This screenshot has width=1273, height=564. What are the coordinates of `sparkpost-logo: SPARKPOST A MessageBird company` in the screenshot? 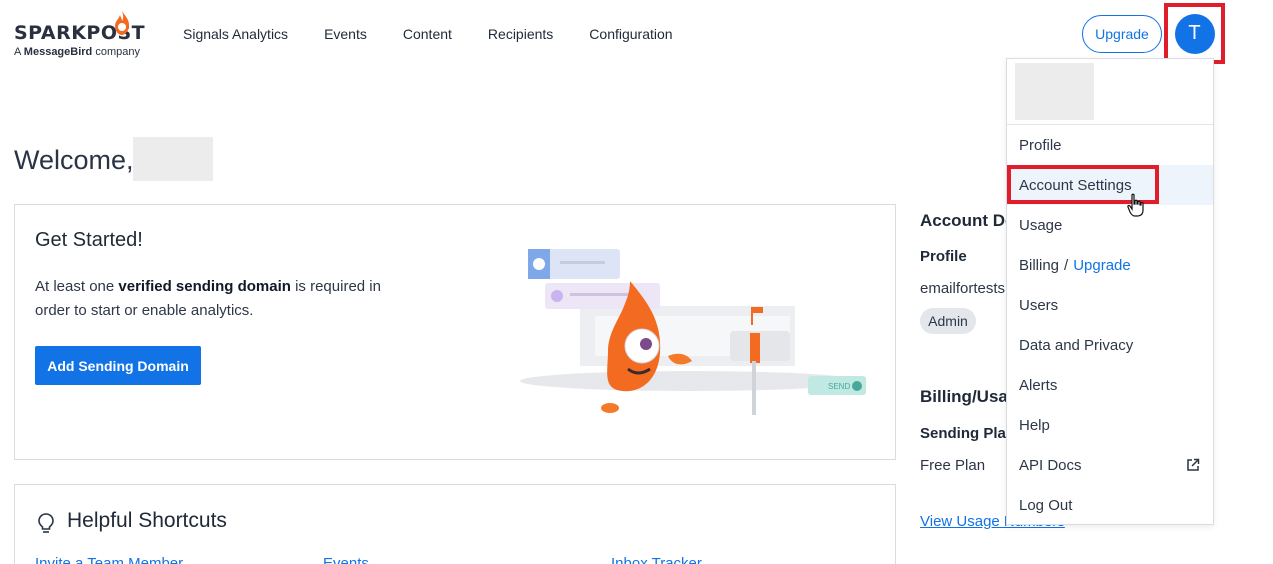 It's located at (84, 36).